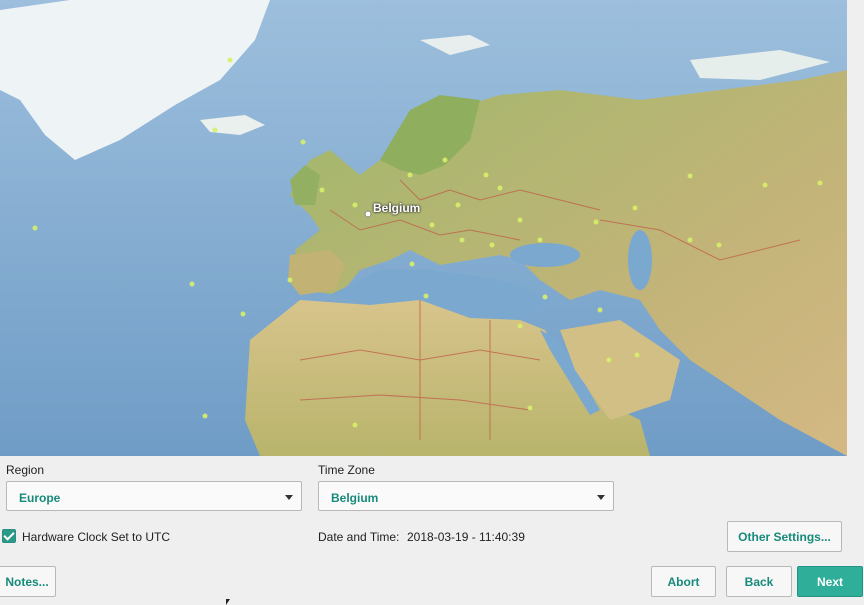 The height and width of the screenshot is (605, 864). Describe the element at coordinates (466, 537) in the screenshot. I see `datetime-value: 2018-03-19 - 11:40:39` at that location.